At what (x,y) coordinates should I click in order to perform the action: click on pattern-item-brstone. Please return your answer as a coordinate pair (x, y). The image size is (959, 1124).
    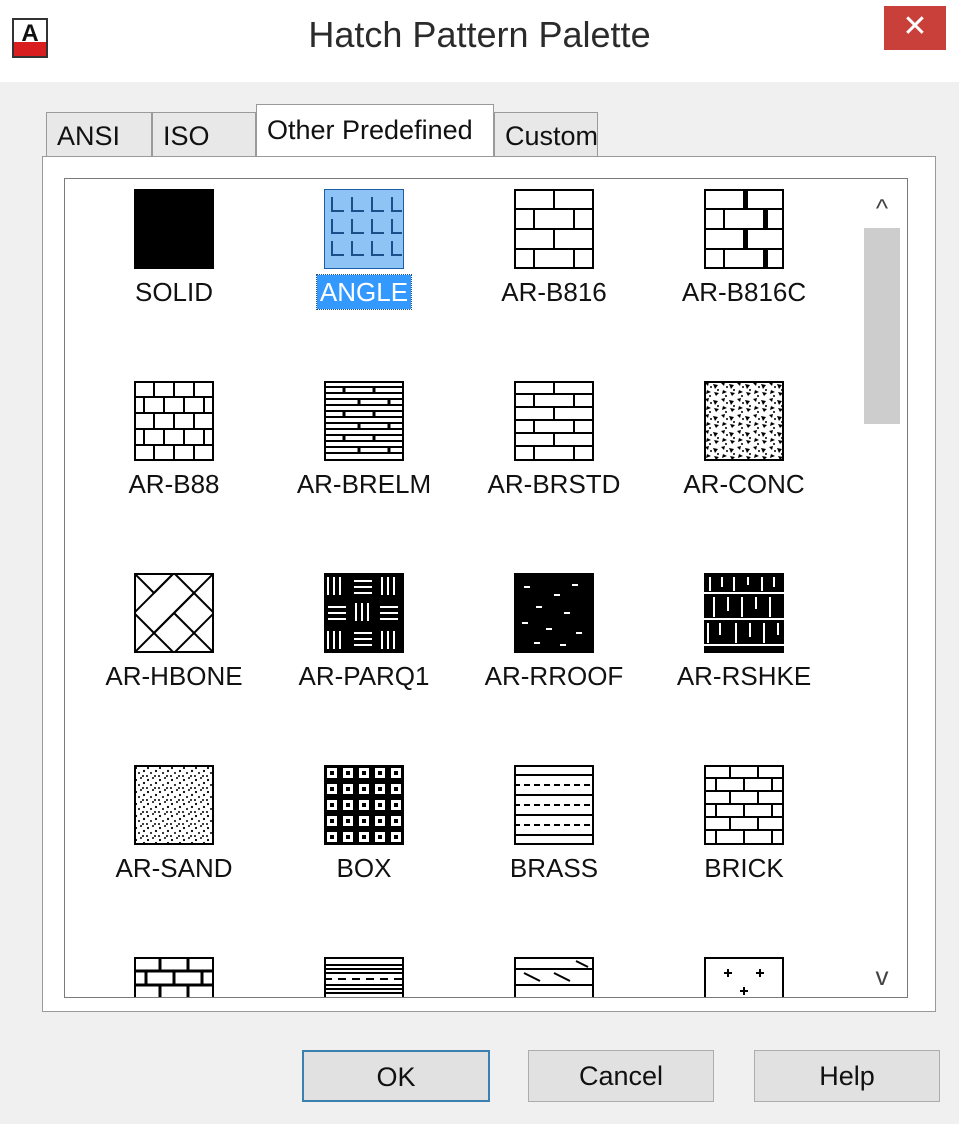
    Looking at the image, I should click on (174, 977).